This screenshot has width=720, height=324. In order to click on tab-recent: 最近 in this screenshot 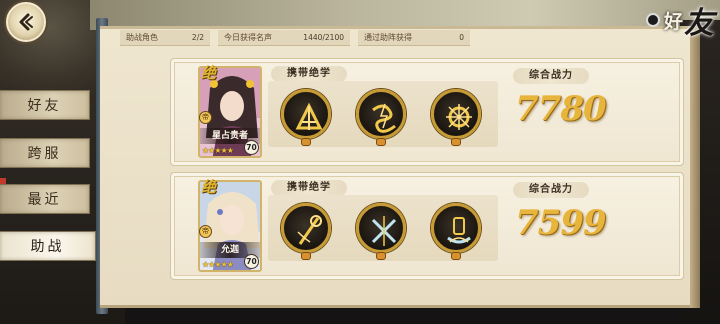, I will do `click(45, 199)`.